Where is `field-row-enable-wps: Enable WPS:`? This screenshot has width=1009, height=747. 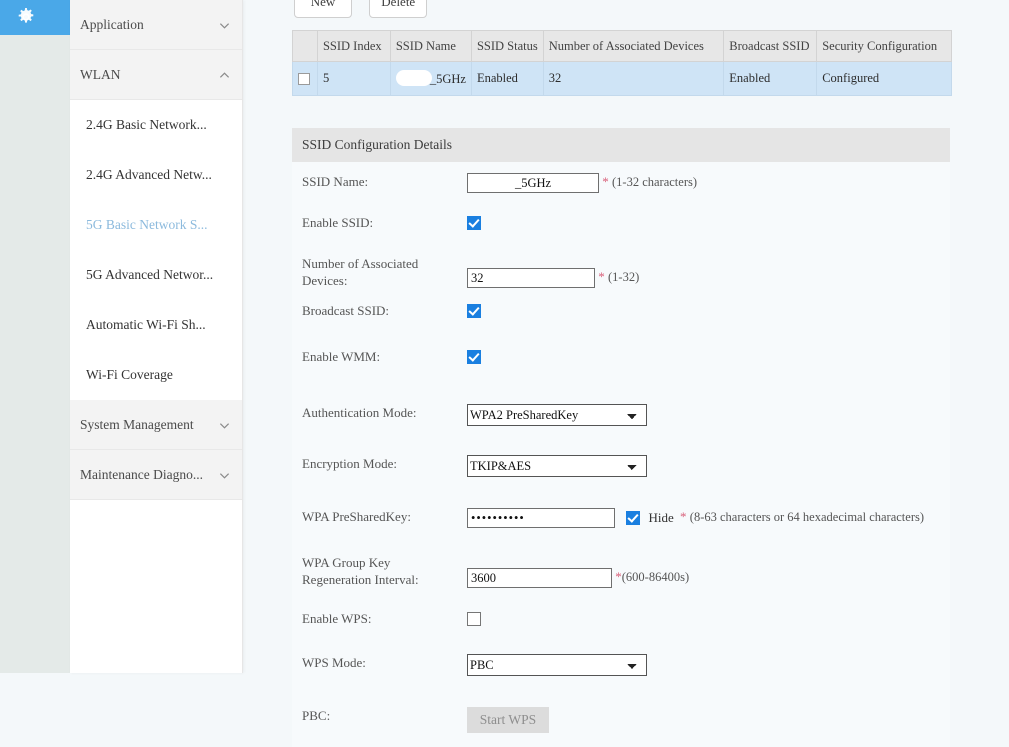 field-row-enable-wps: Enable WPS: is located at coordinates (621, 615).